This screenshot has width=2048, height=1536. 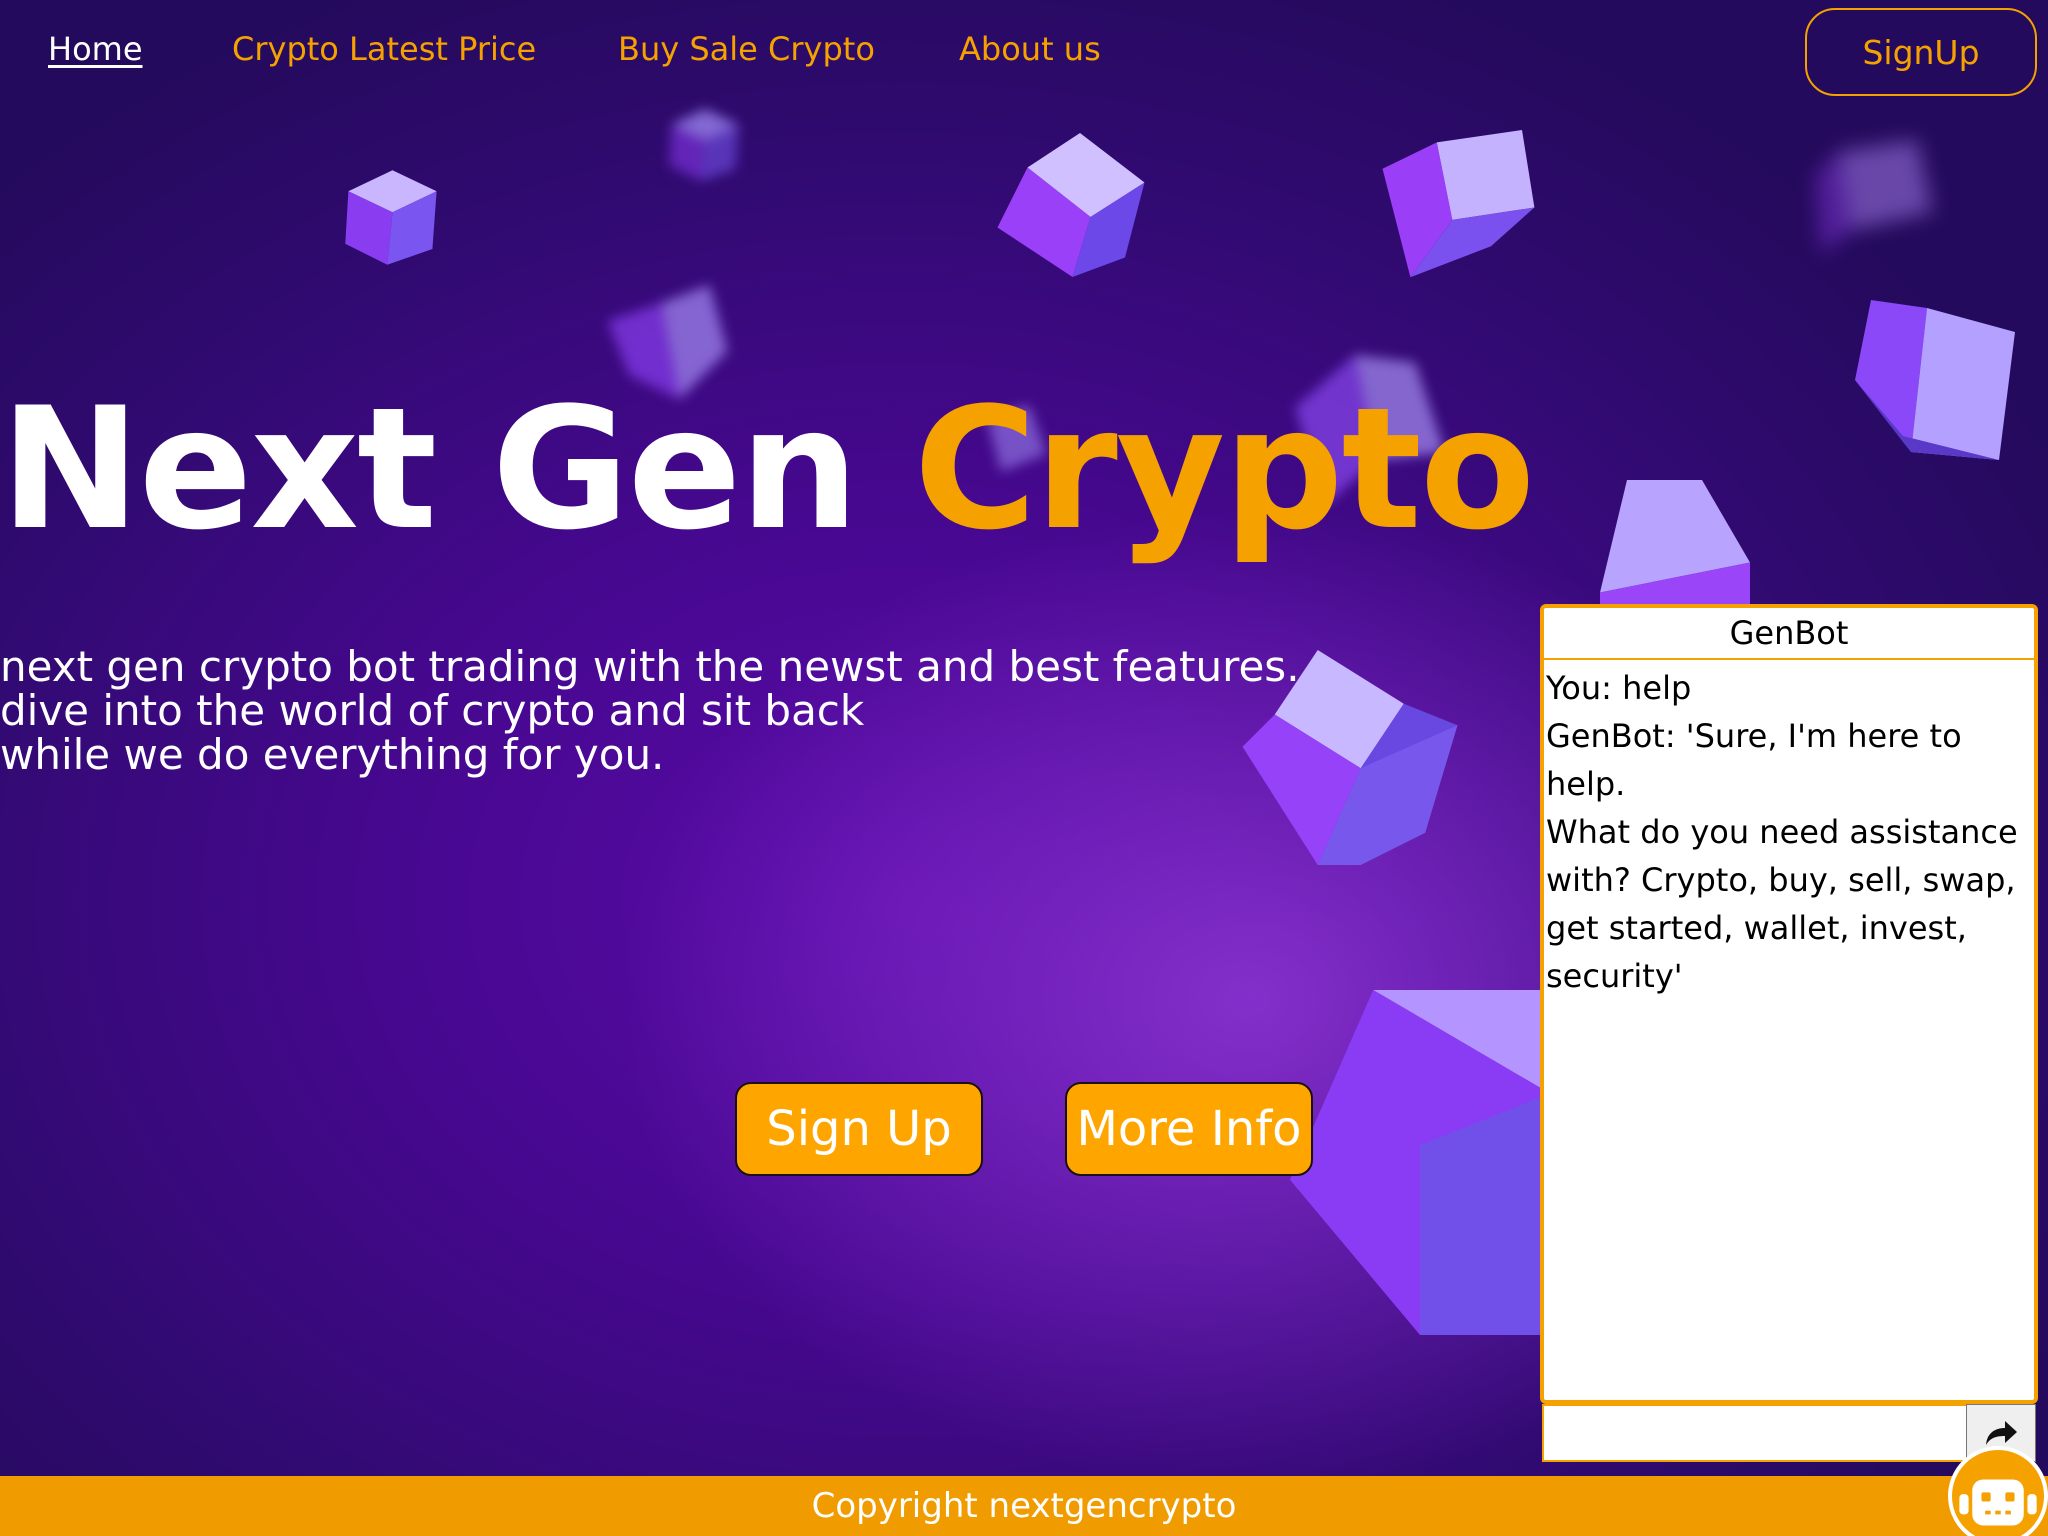 What do you see at coordinates (1030, 49) in the screenshot?
I see `nav-link-about-us: About us` at bounding box center [1030, 49].